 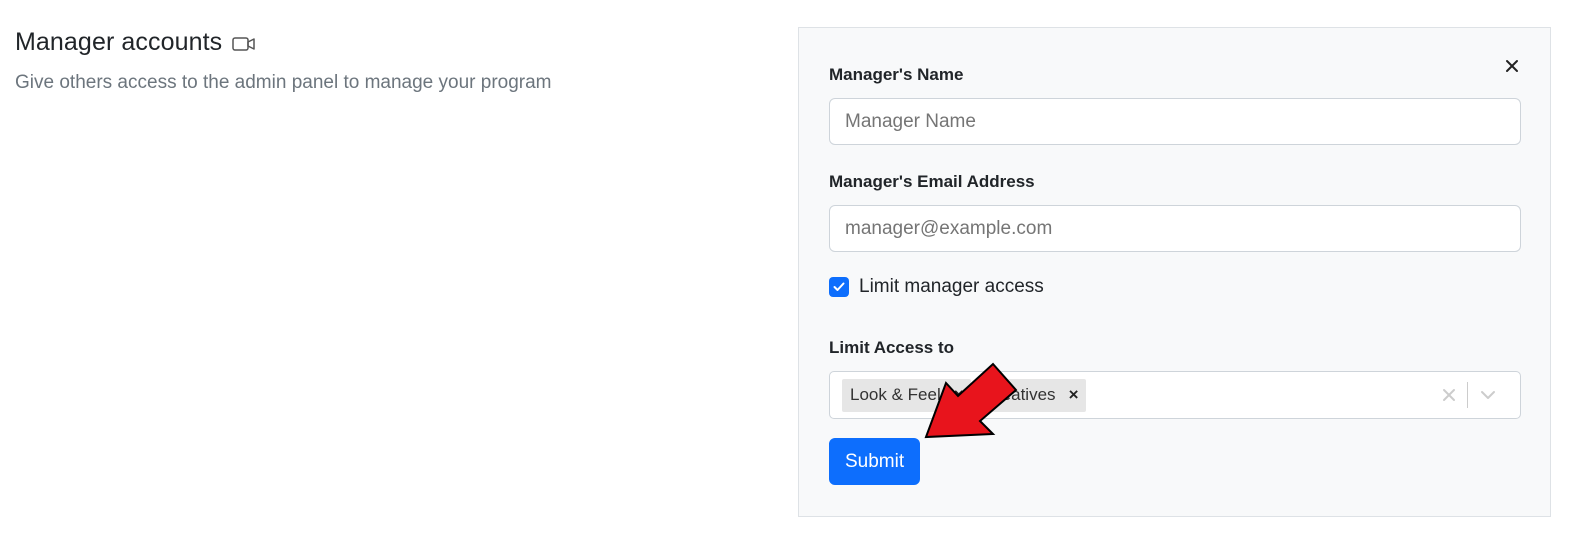 What do you see at coordinates (932, 181) in the screenshot?
I see `manager-email-label: Manager's Email Address` at bounding box center [932, 181].